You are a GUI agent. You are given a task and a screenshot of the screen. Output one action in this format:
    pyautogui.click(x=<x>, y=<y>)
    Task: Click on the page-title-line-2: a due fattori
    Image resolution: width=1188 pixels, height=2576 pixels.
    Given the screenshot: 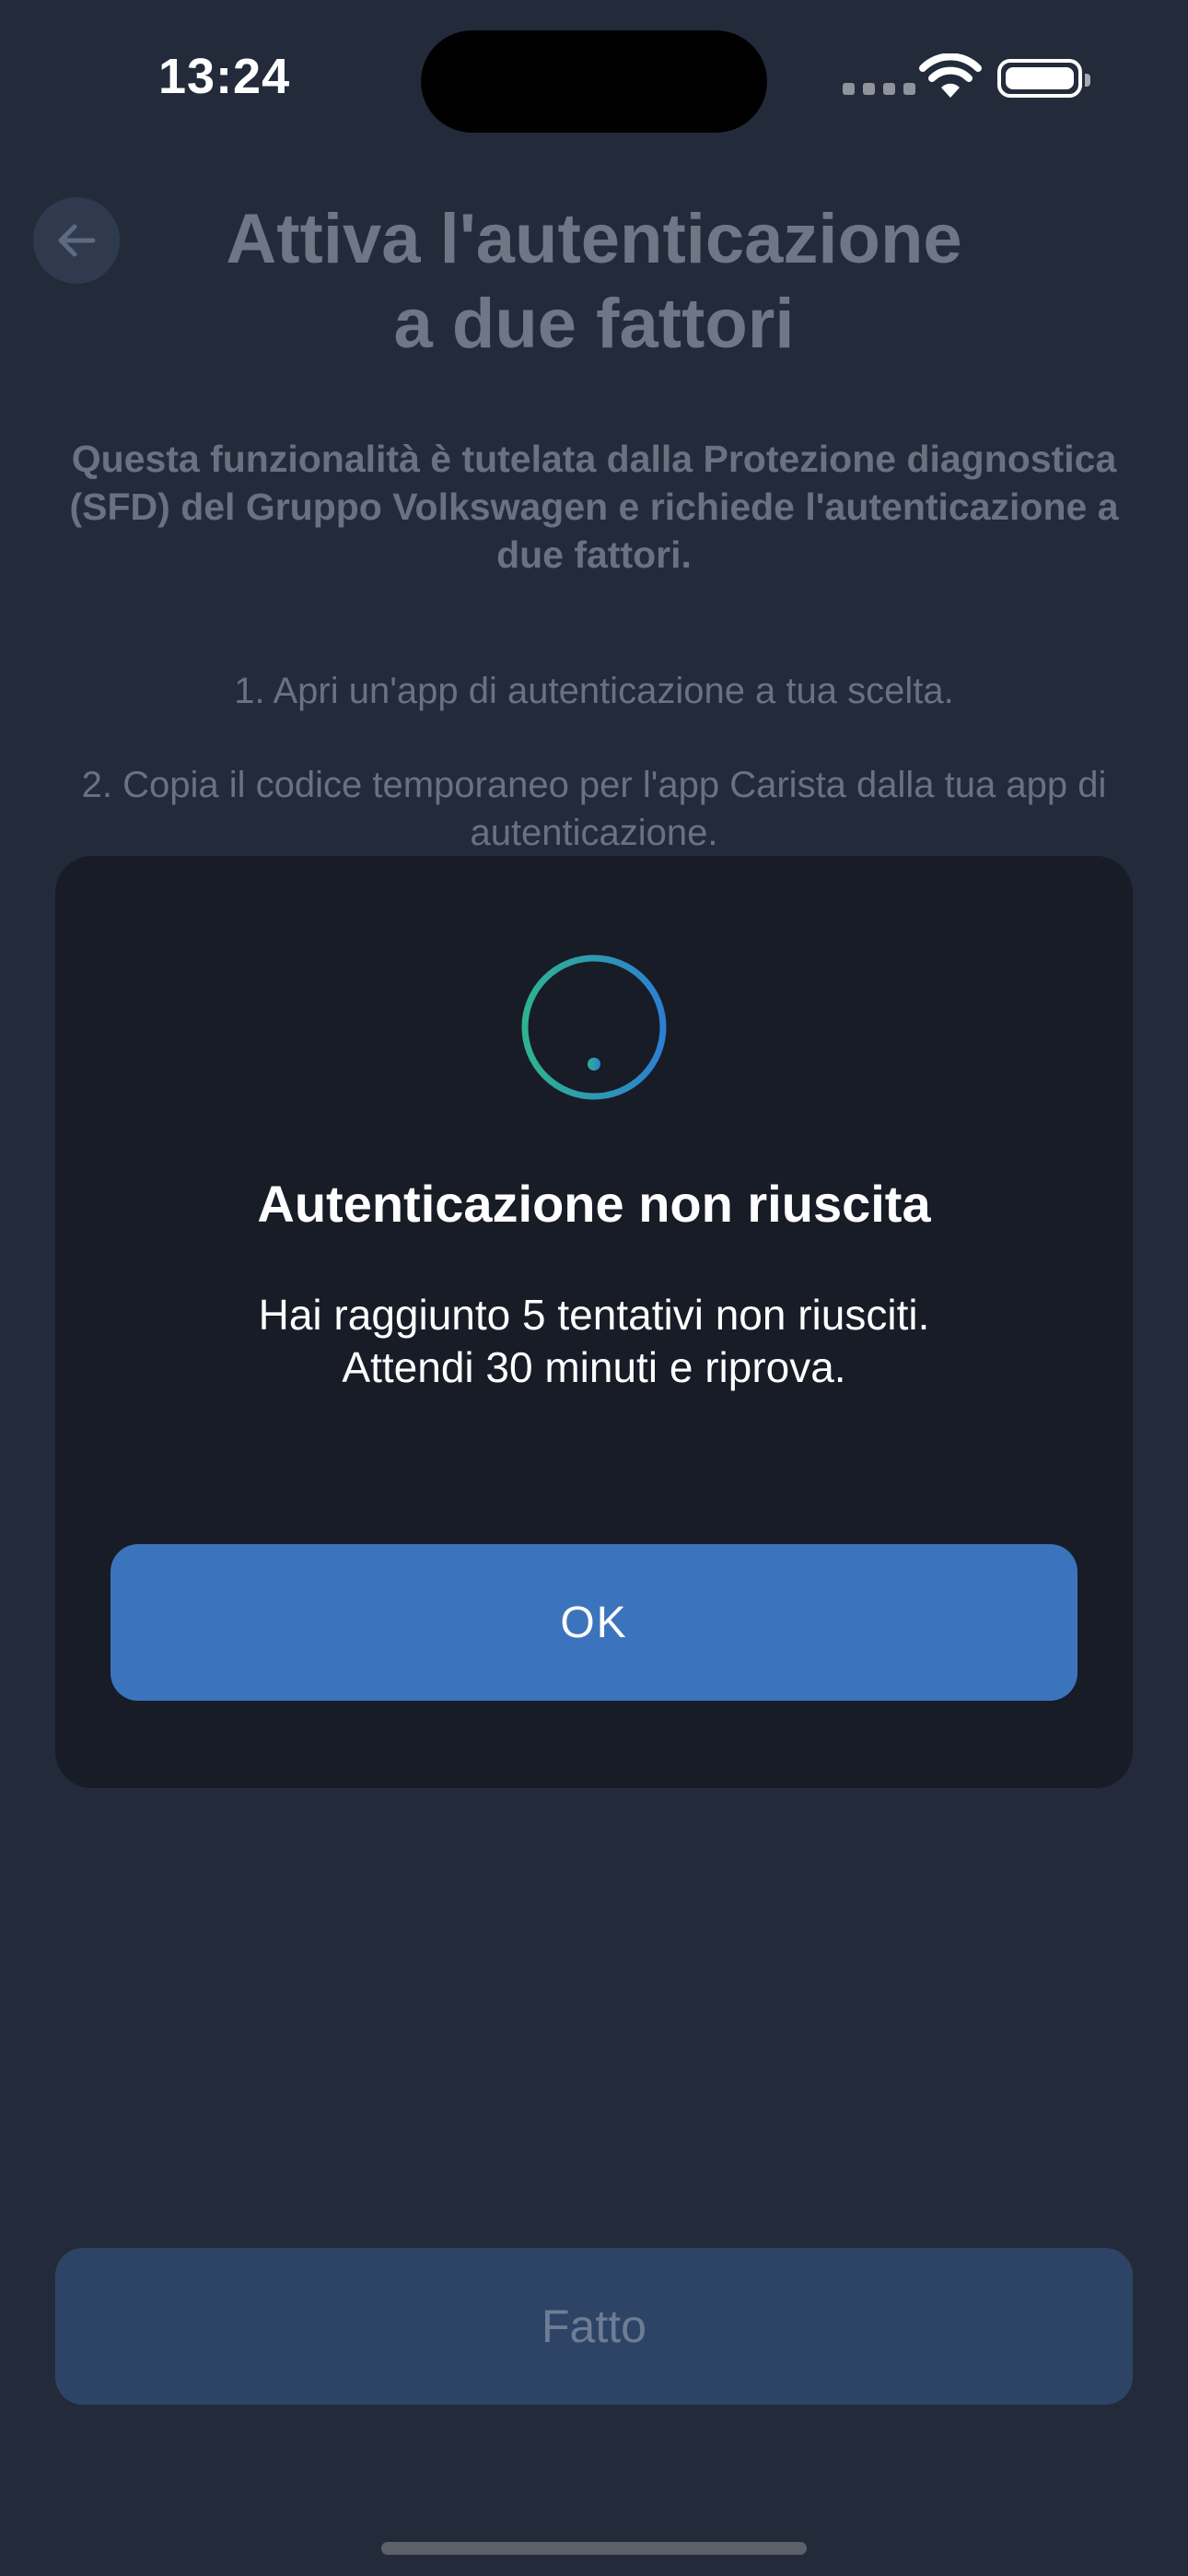 What is the action you would take?
    pyautogui.click(x=594, y=324)
    